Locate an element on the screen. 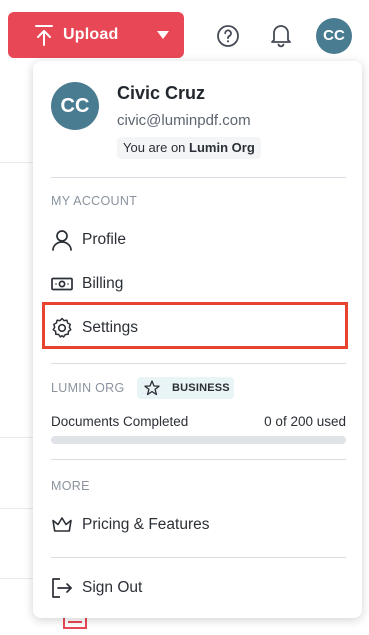 The image size is (369, 635). star-icon is located at coordinates (152, 388).